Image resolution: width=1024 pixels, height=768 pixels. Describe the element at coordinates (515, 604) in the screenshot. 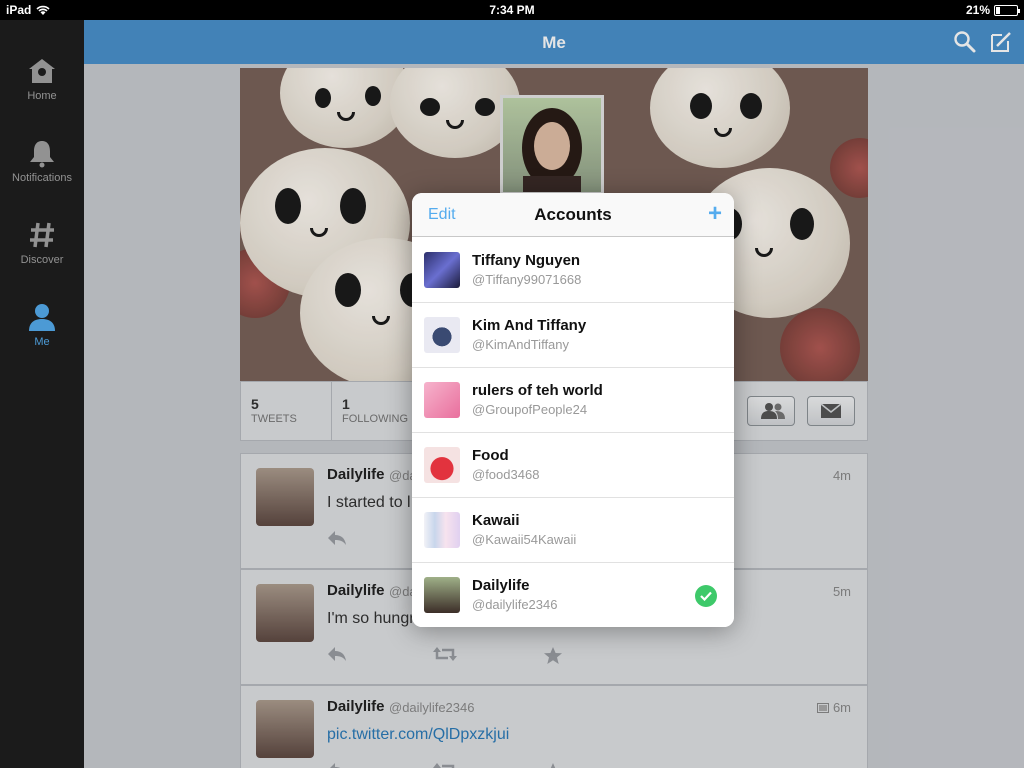

I see `account-handle: @dailylife2346` at that location.